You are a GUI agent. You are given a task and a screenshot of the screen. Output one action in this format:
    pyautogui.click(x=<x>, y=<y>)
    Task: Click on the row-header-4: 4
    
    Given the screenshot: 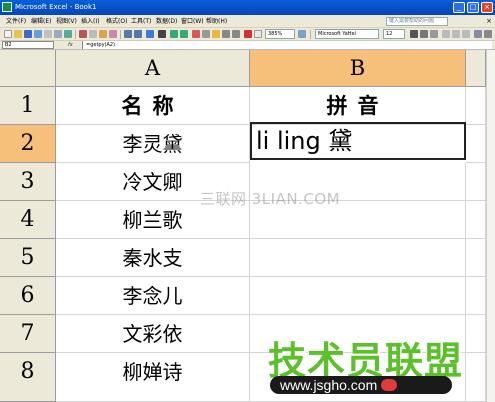 What is the action you would take?
    pyautogui.click(x=28, y=220)
    